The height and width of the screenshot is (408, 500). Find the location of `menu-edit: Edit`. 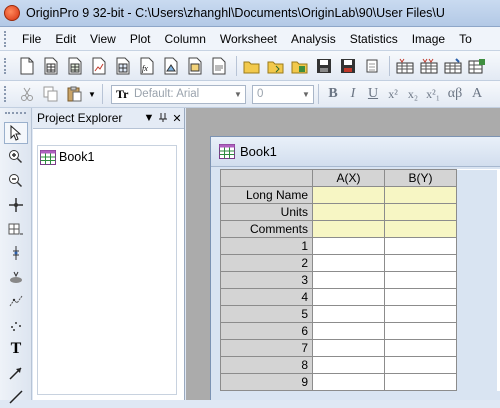

menu-edit: Edit is located at coordinates (66, 39).